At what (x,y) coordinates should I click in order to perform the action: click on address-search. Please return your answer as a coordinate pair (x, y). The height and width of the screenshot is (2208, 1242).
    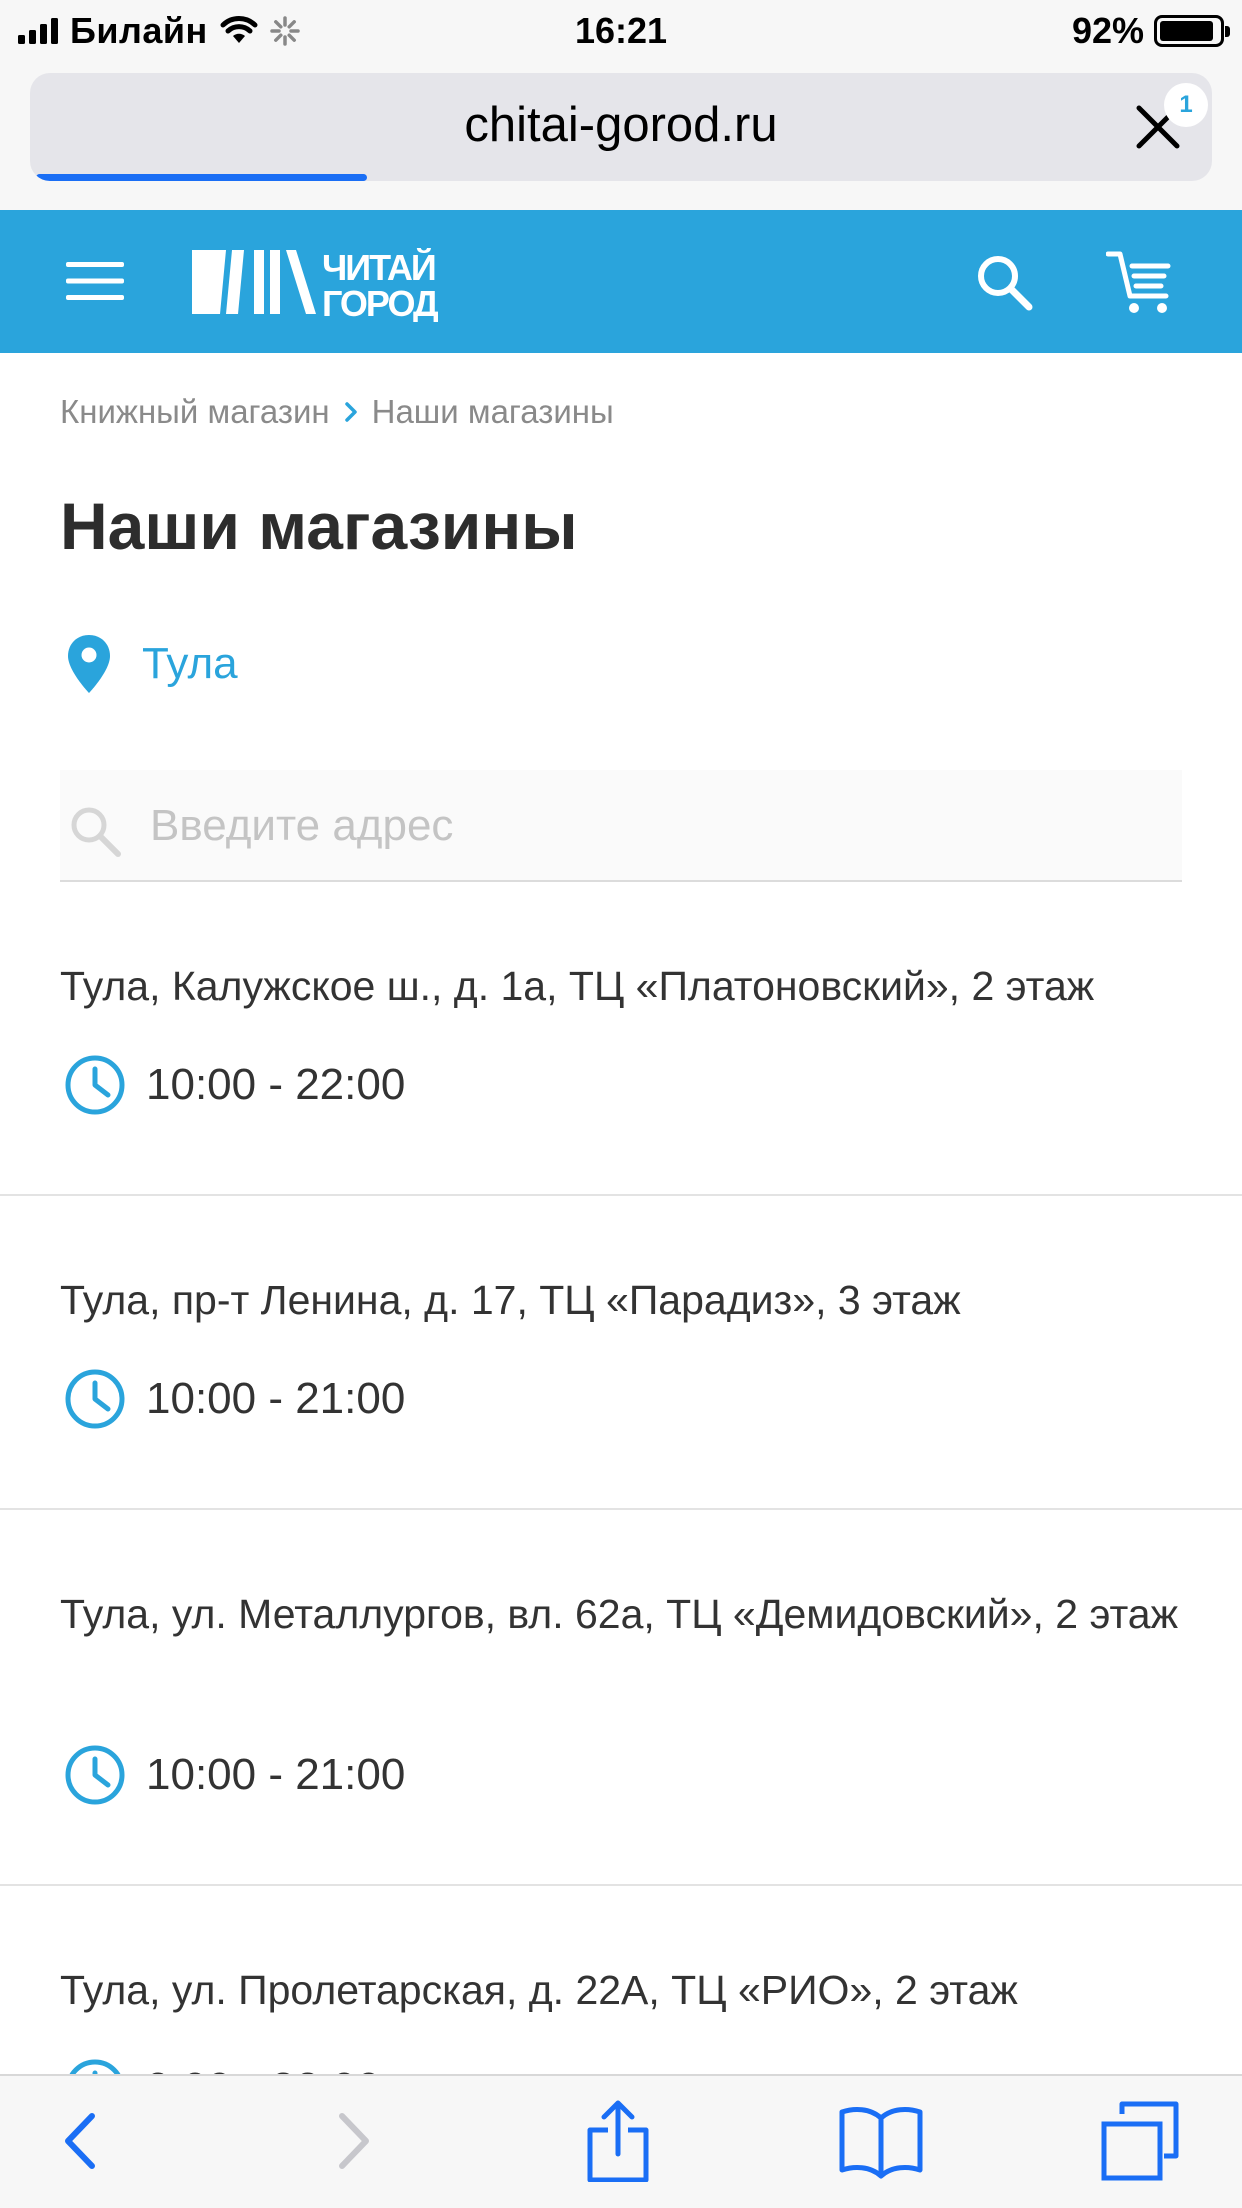
    Looking at the image, I should click on (621, 826).